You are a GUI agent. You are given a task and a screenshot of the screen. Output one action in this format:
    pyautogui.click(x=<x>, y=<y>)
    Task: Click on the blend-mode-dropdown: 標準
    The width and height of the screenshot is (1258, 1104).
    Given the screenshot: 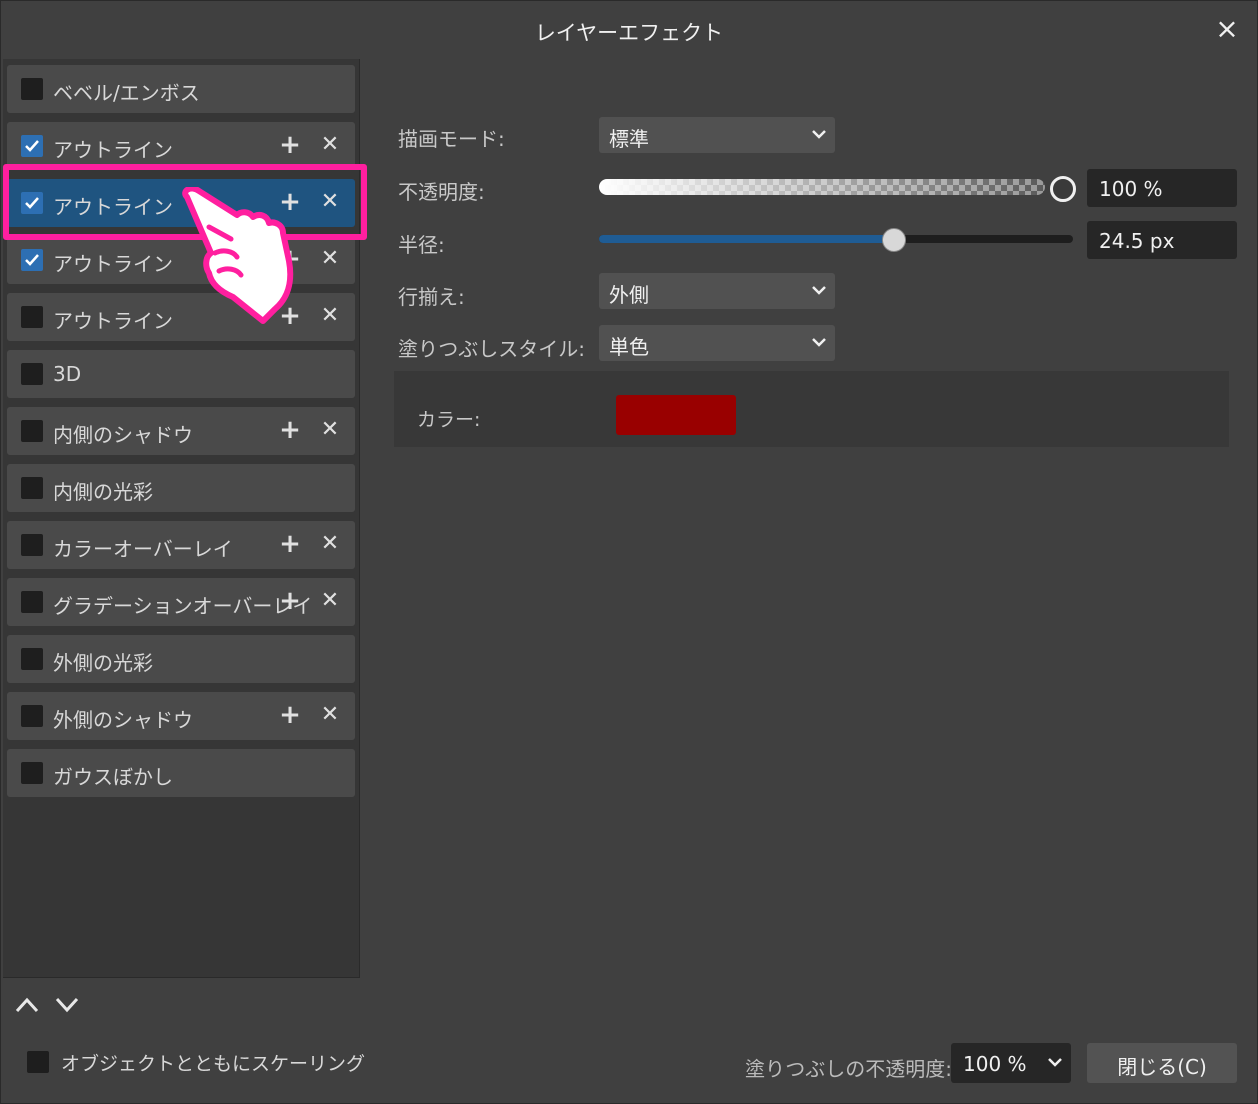 What is the action you would take?
    pyautogui.click(x=717, y=135)
    